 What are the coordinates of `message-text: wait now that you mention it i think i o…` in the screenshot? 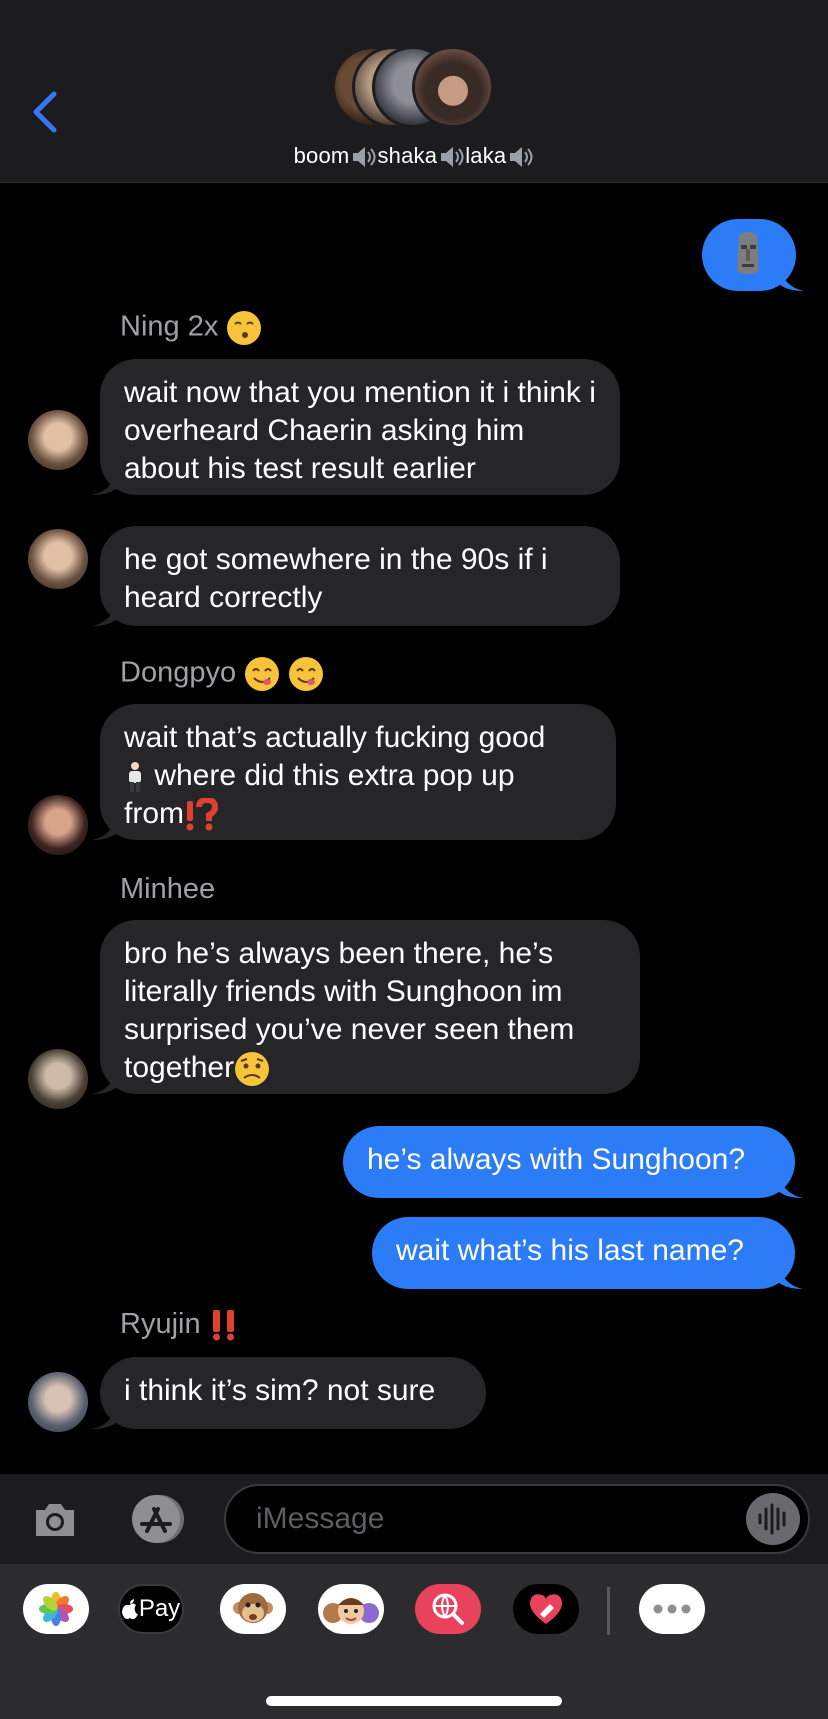 It's located at (360, 430).